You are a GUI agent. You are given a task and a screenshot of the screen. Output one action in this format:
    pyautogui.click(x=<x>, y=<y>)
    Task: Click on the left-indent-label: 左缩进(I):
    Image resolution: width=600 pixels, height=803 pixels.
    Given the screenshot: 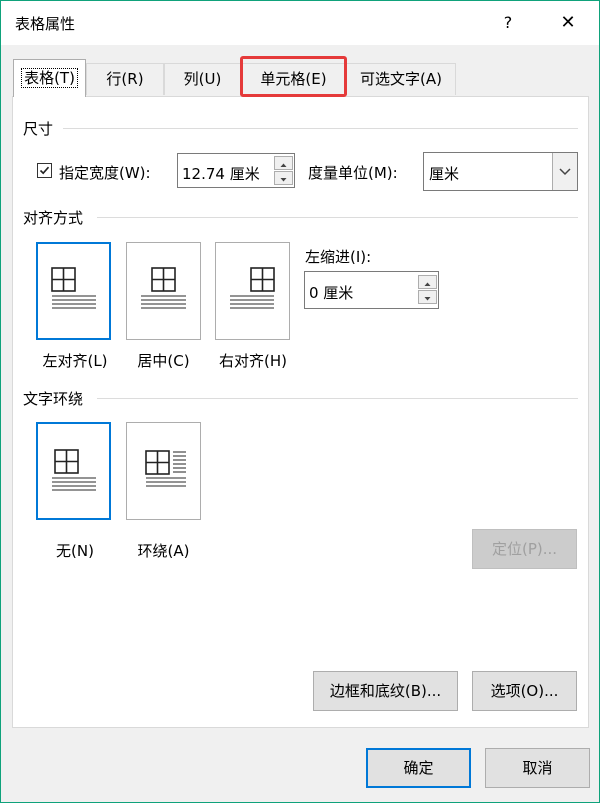 What is the action you would take?
    pyautogui.click(x=338, y=257)
    